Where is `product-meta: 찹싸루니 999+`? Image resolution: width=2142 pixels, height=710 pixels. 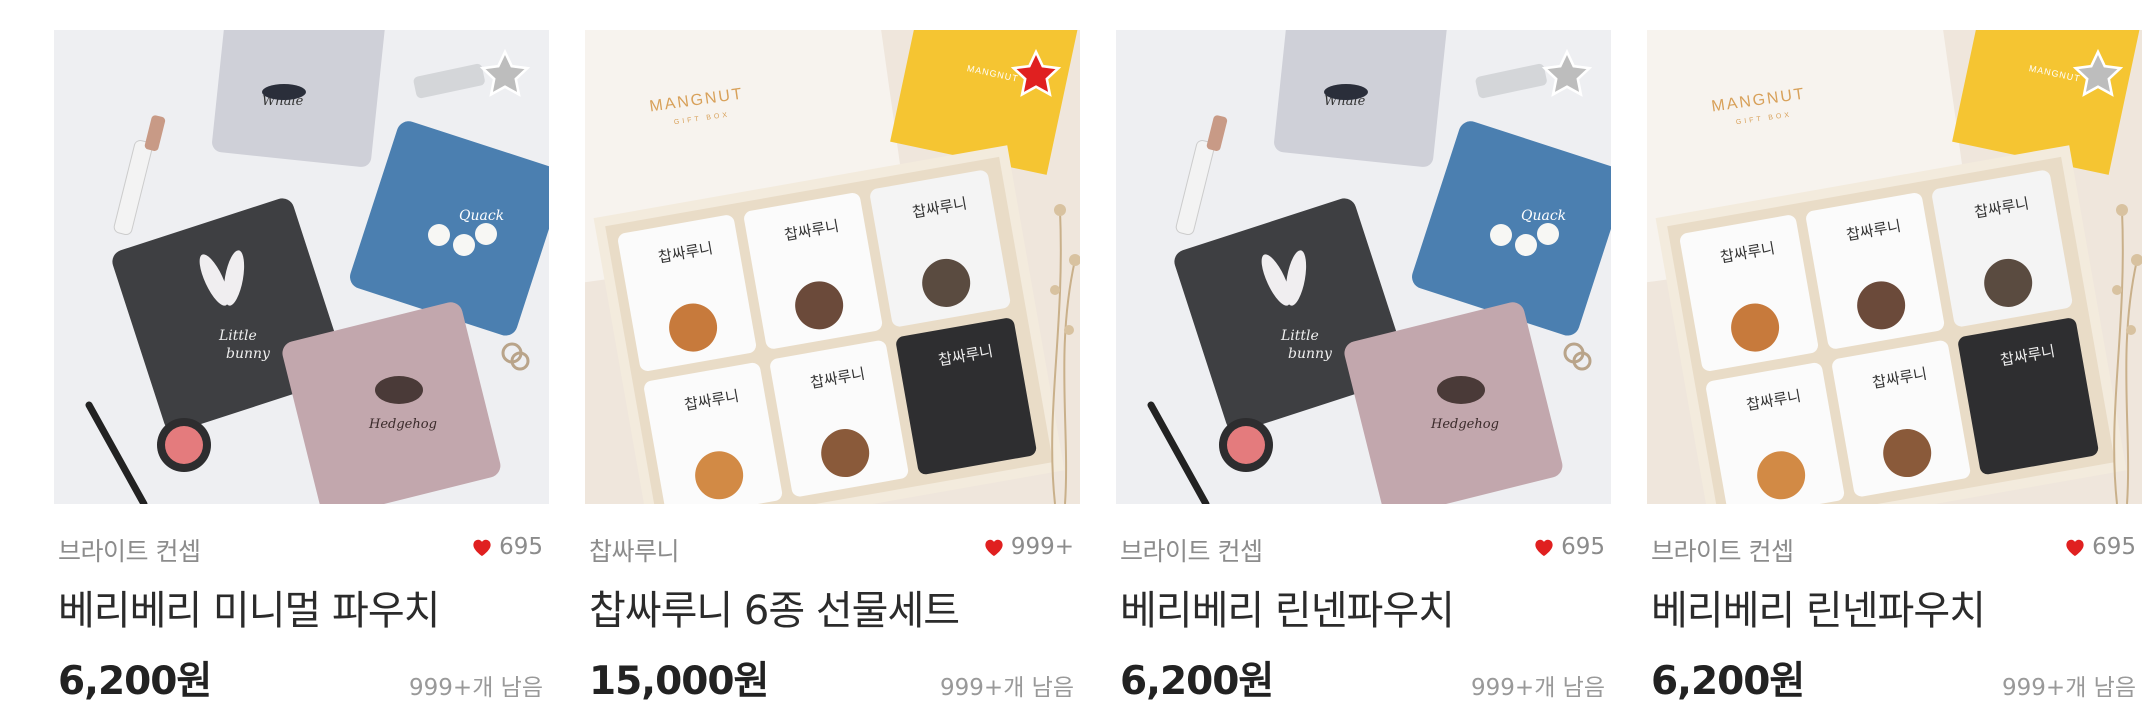 product-meta: 찹싸루니 999+ is located at coordinates (832, 552).